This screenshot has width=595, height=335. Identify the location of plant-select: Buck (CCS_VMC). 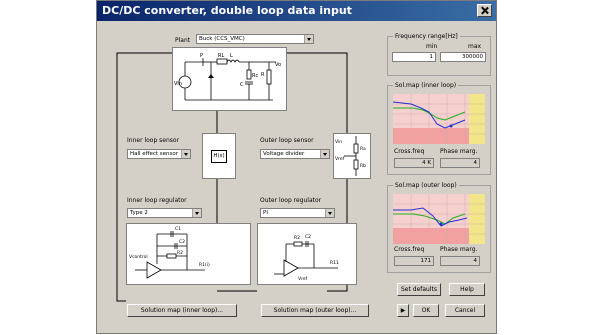
(255, 39).